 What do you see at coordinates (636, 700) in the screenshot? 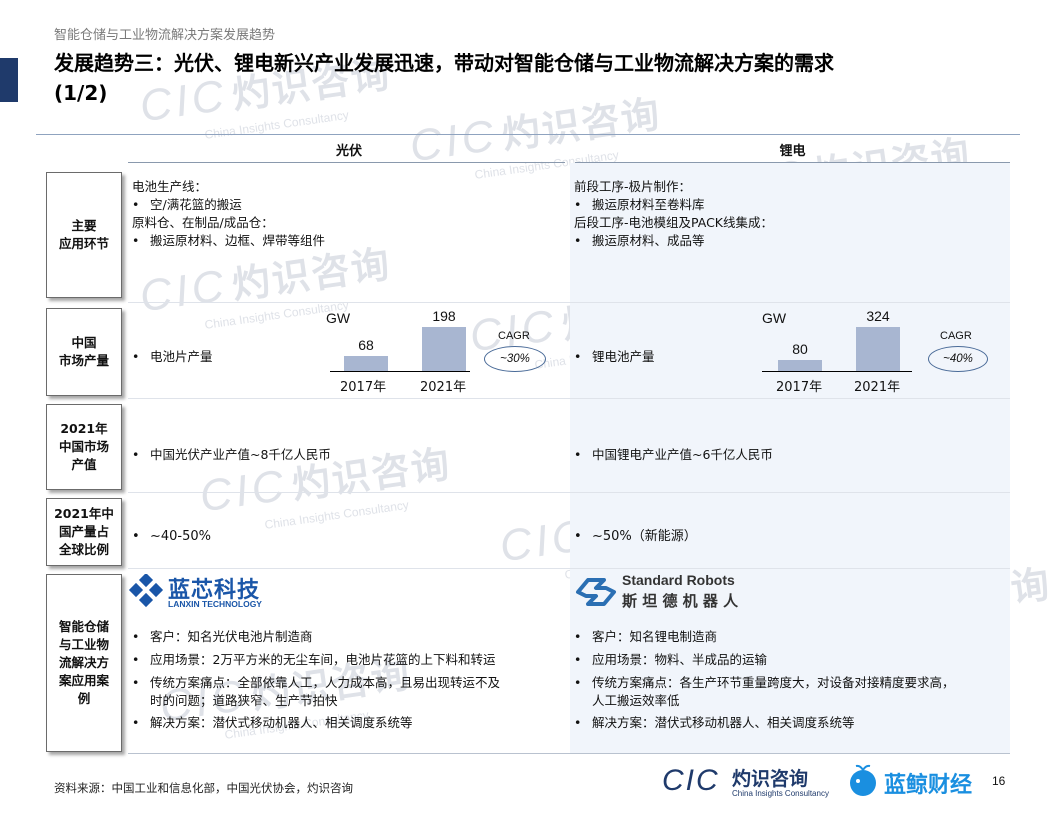
I see `li-case-pain-cont: 人工搬运效率低` at bounding box center [636, 700].